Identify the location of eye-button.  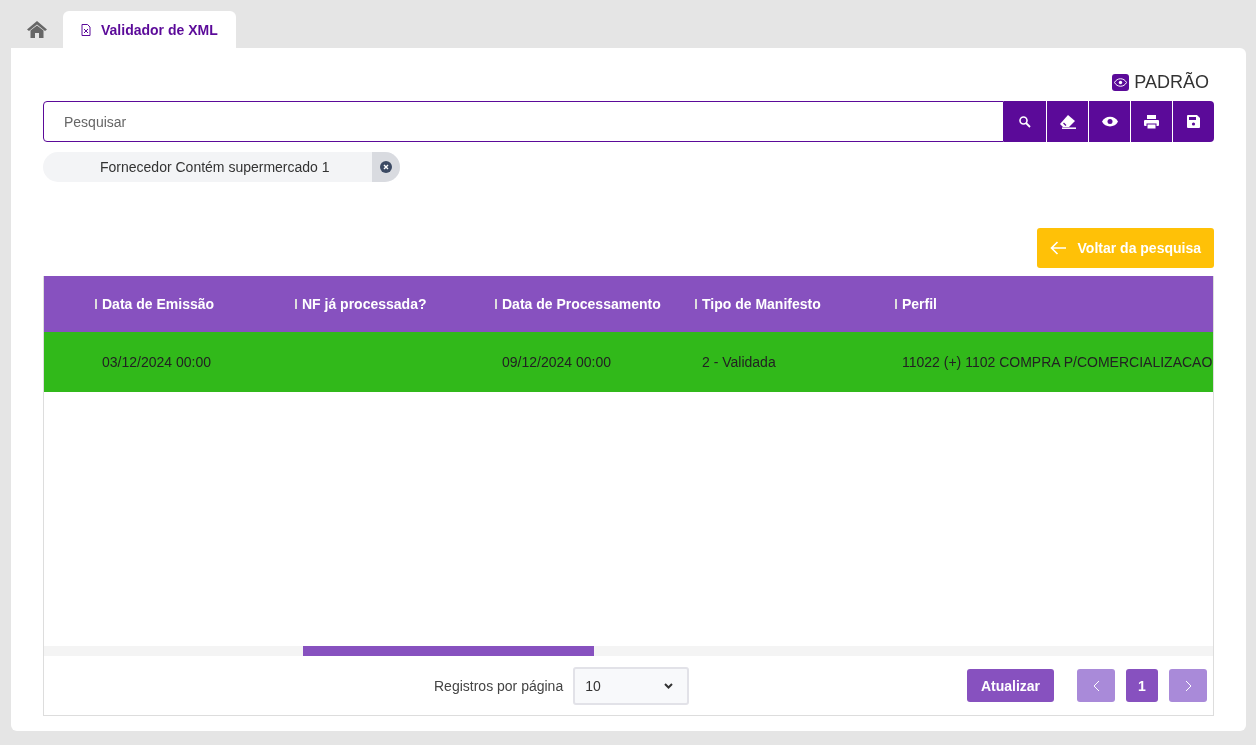
(1109, 121).